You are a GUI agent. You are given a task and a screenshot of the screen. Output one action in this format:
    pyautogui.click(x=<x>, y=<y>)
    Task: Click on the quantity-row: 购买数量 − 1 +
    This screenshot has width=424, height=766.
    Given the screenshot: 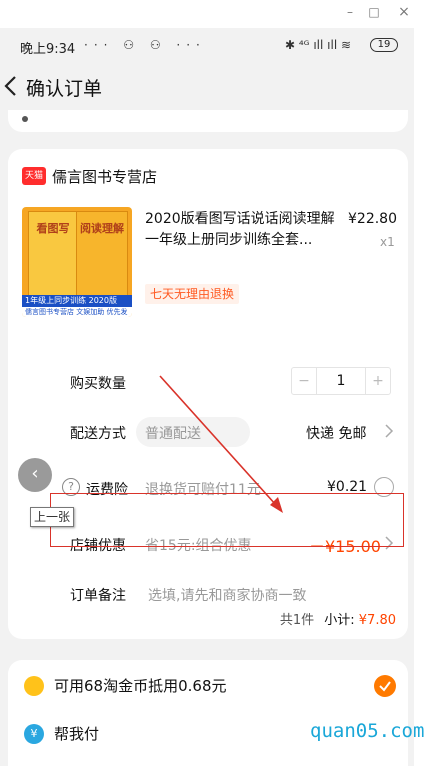 What is the action you would take?
    pyautogui.click(x=208, y=382)
    